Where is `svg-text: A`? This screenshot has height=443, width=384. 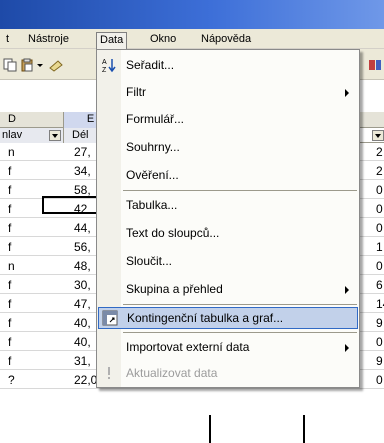 svg-text: A is located at coordinates (104, 62).